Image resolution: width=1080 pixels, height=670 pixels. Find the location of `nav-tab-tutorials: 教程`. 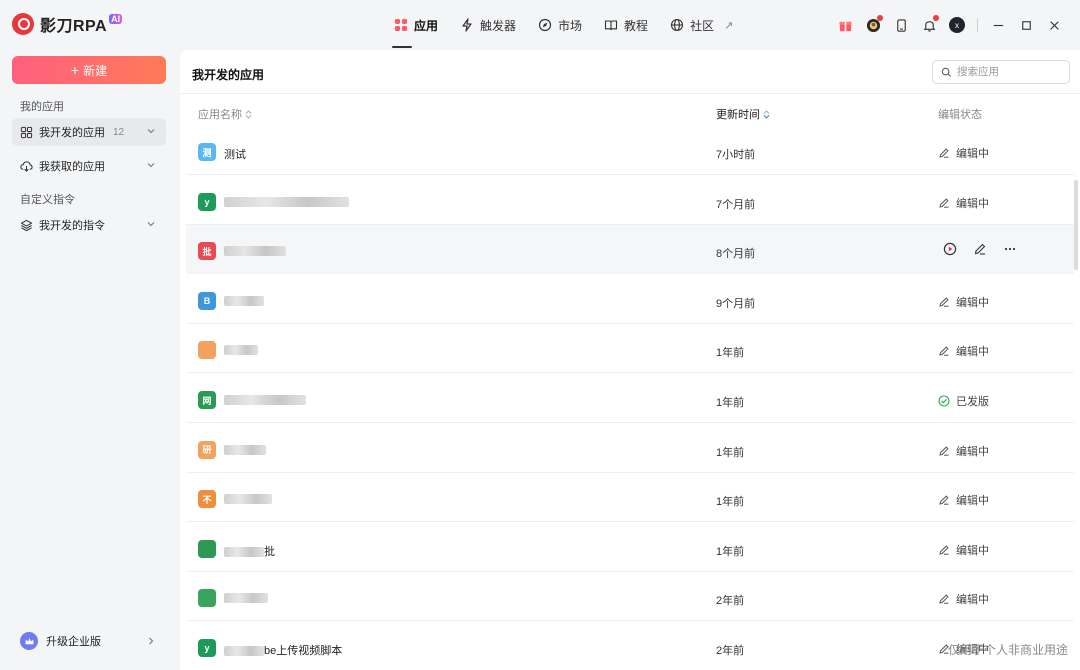

nav-tab-tutorials: 教程 is located at coordinates (626, 25).